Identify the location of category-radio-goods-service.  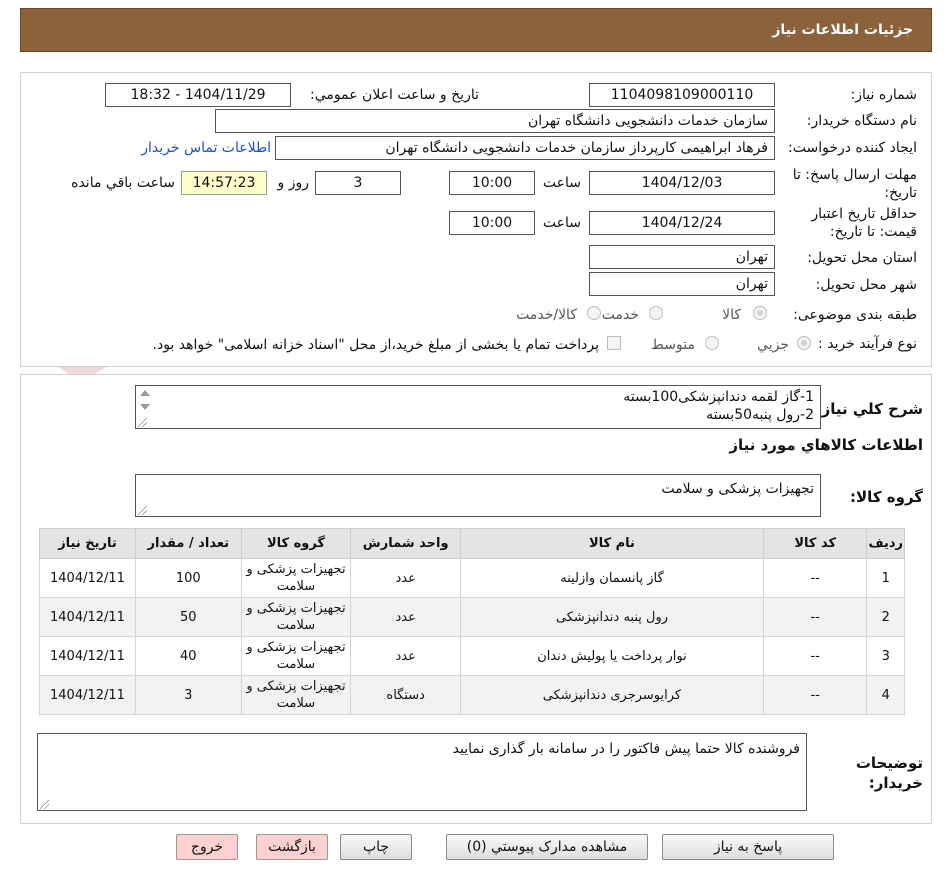
(594, 313).